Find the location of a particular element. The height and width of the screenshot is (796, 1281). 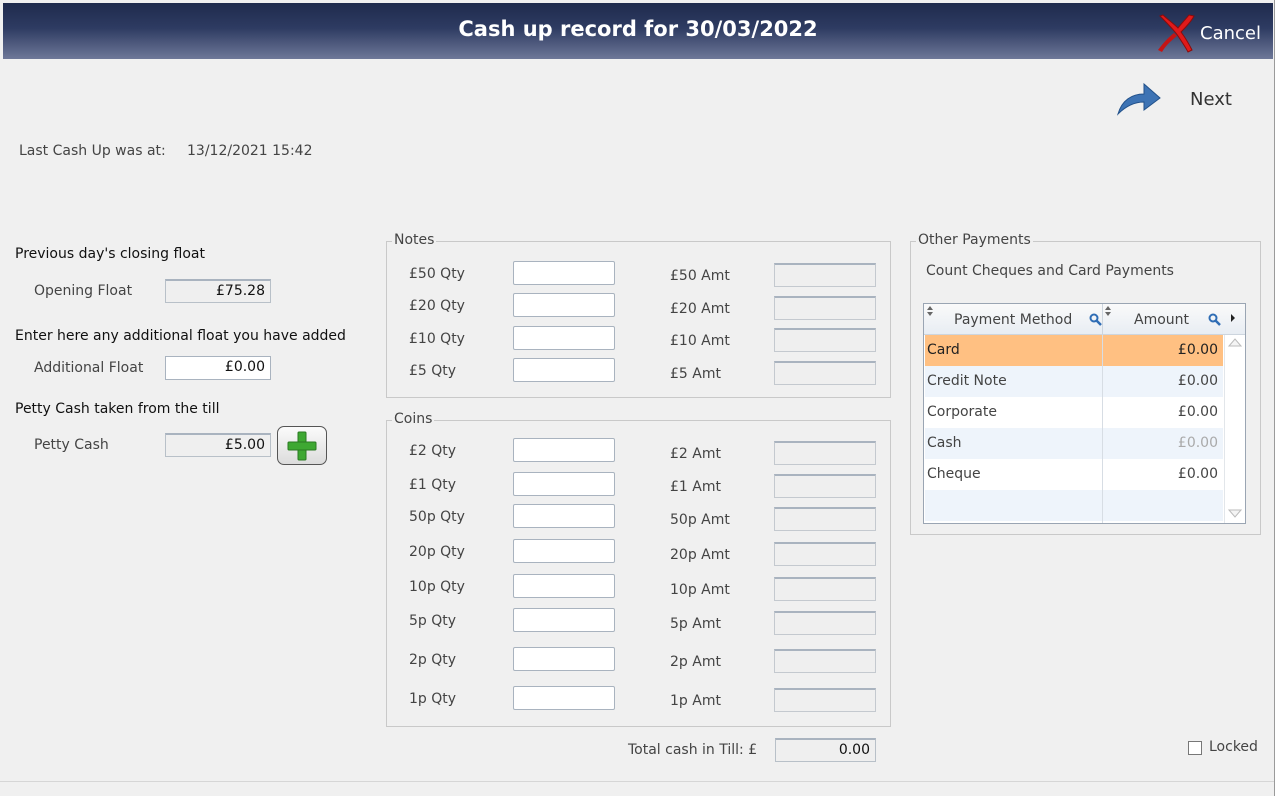

payment-method-cell: Cash is located at coordinates (944, 443).